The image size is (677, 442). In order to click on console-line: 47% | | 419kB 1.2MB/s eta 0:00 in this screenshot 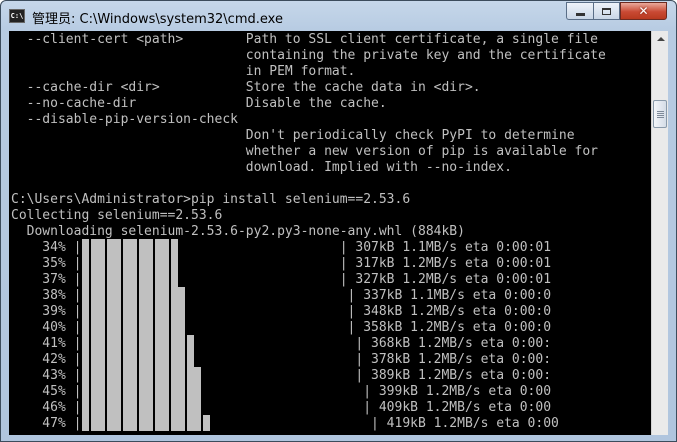, I will do `click(285, 423)`.